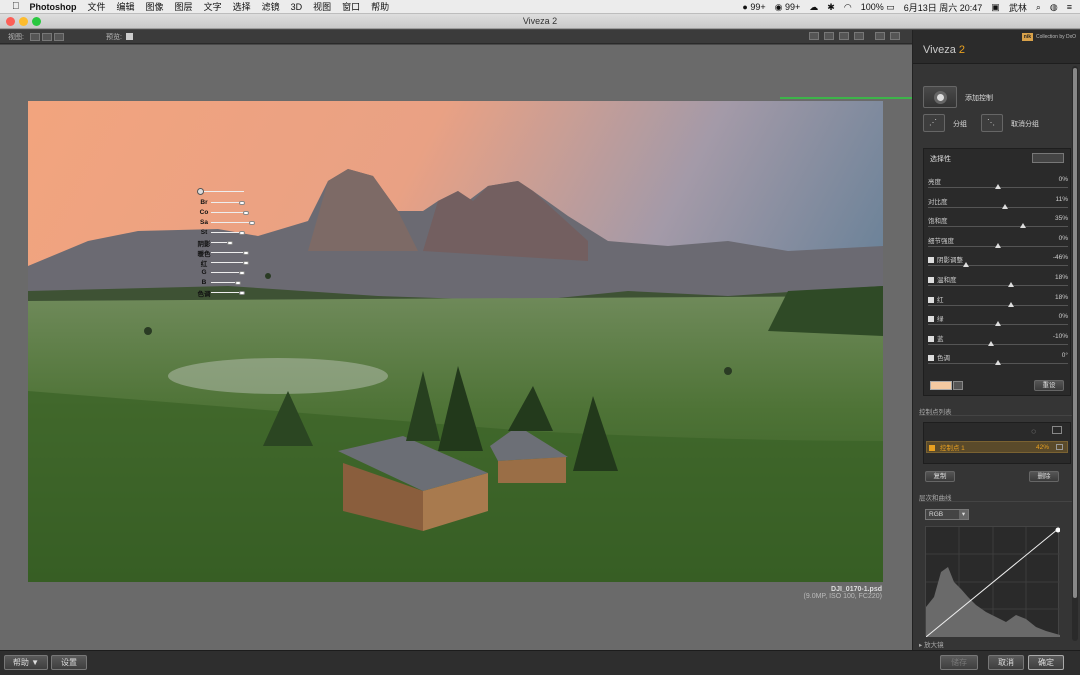  What do you see at coordinates (992, 123) in the screenshot?
I see `ungroup-button: ⋱` at bounding box center [992, 123].